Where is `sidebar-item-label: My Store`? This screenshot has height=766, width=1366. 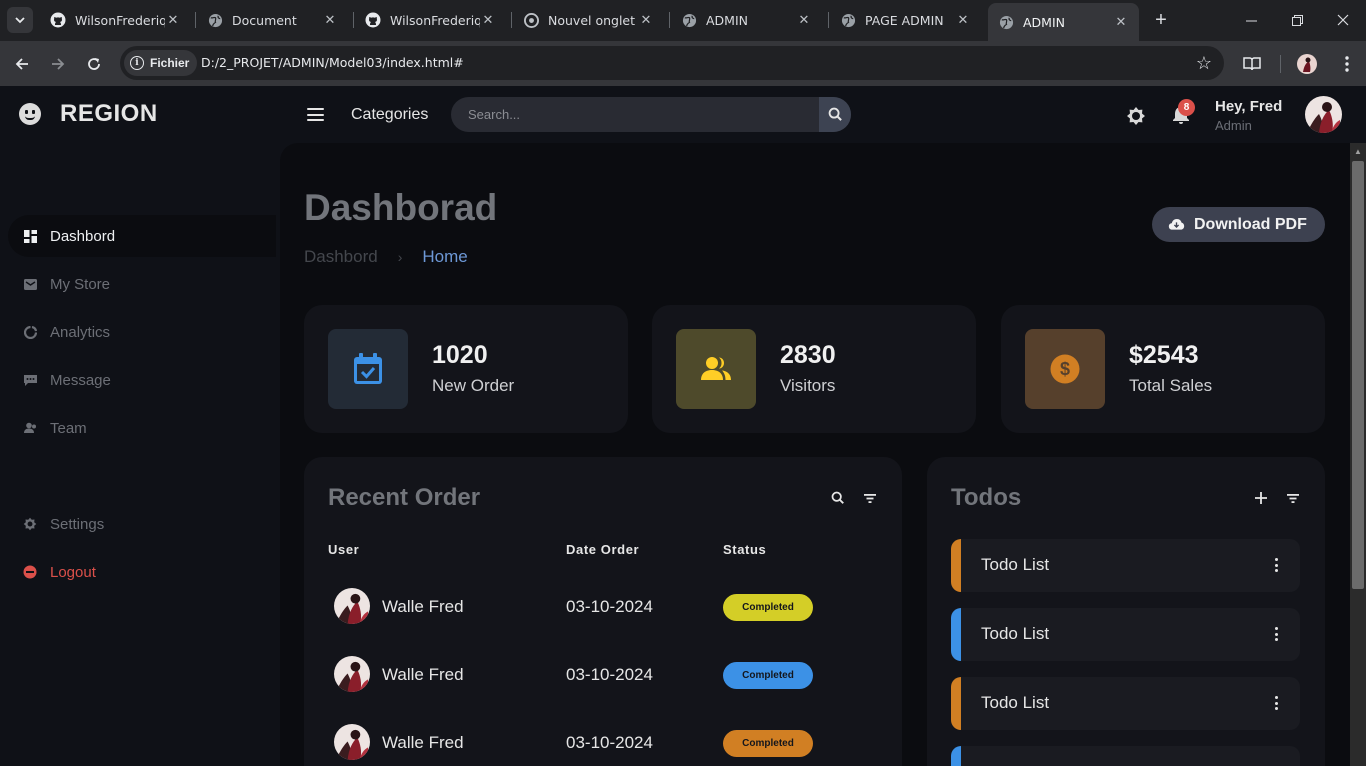
sidebar-item-label: My Store is located at coordinates (80, 284).